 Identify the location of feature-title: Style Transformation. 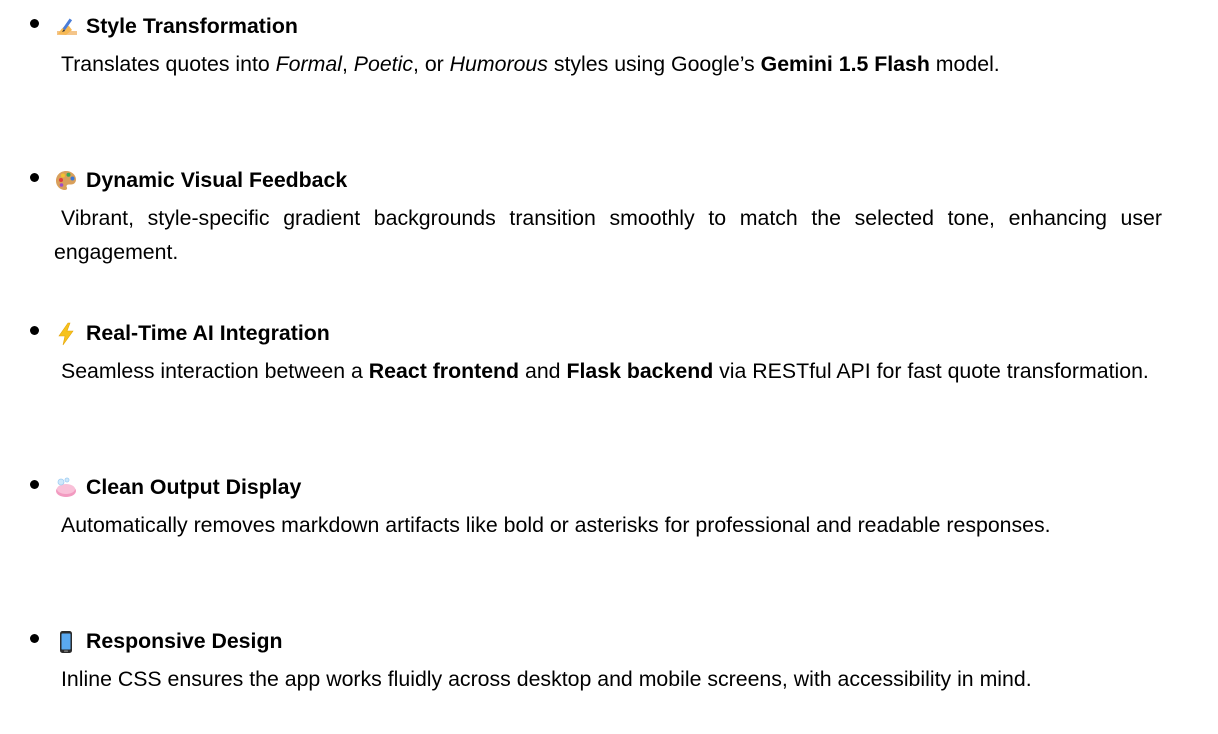
(192, 26).